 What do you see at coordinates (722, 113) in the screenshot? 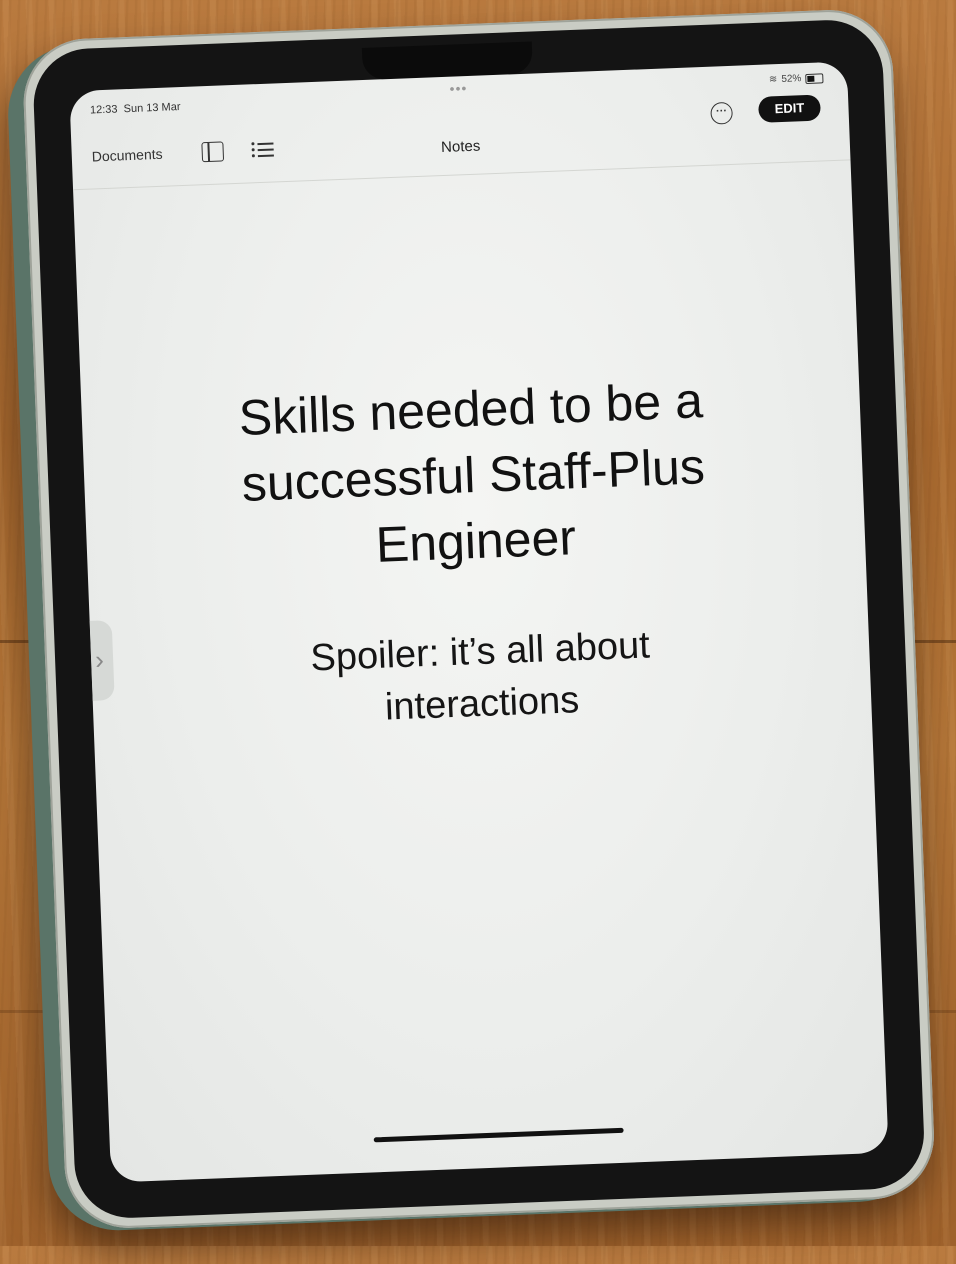
I see `more-icon: ···` at bounding box center [722, 113].